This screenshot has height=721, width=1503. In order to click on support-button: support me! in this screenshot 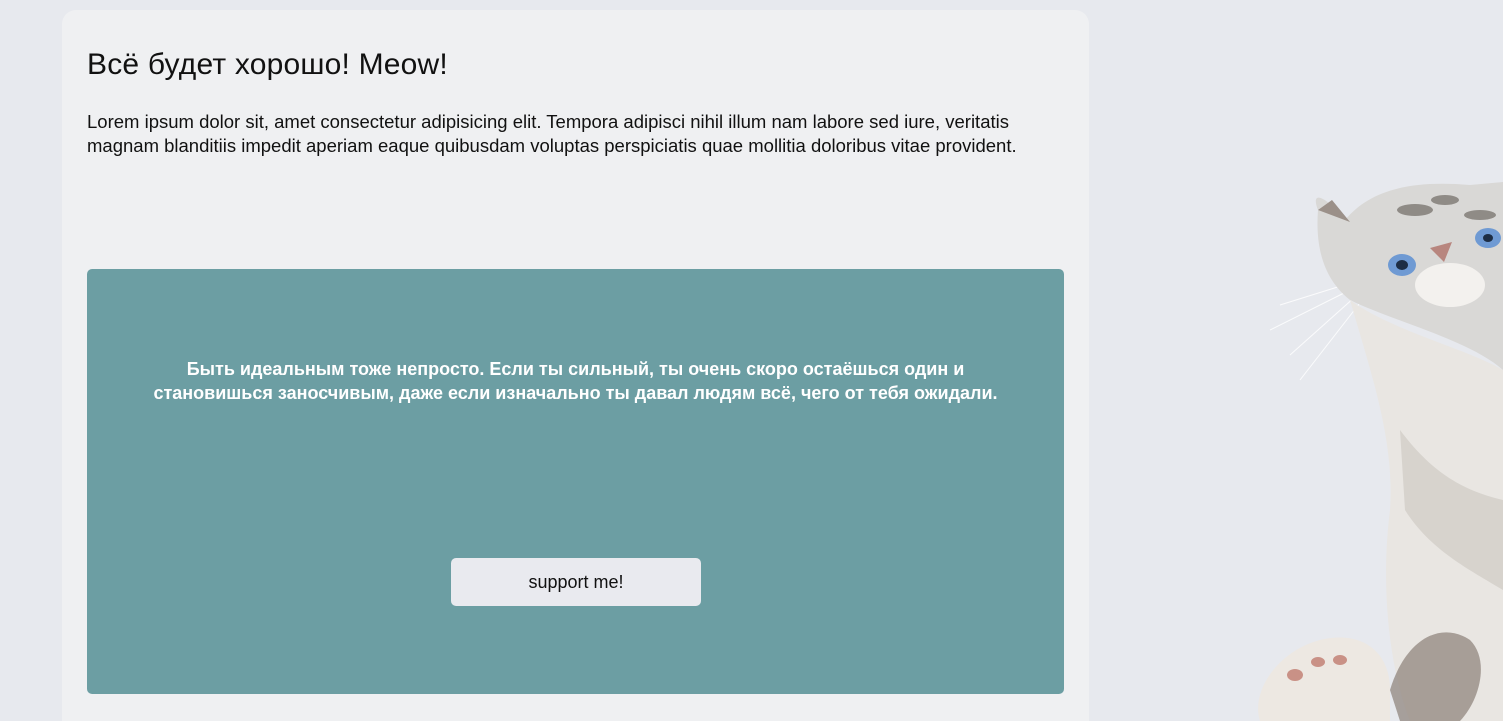, I will do `click(576, 582)`.